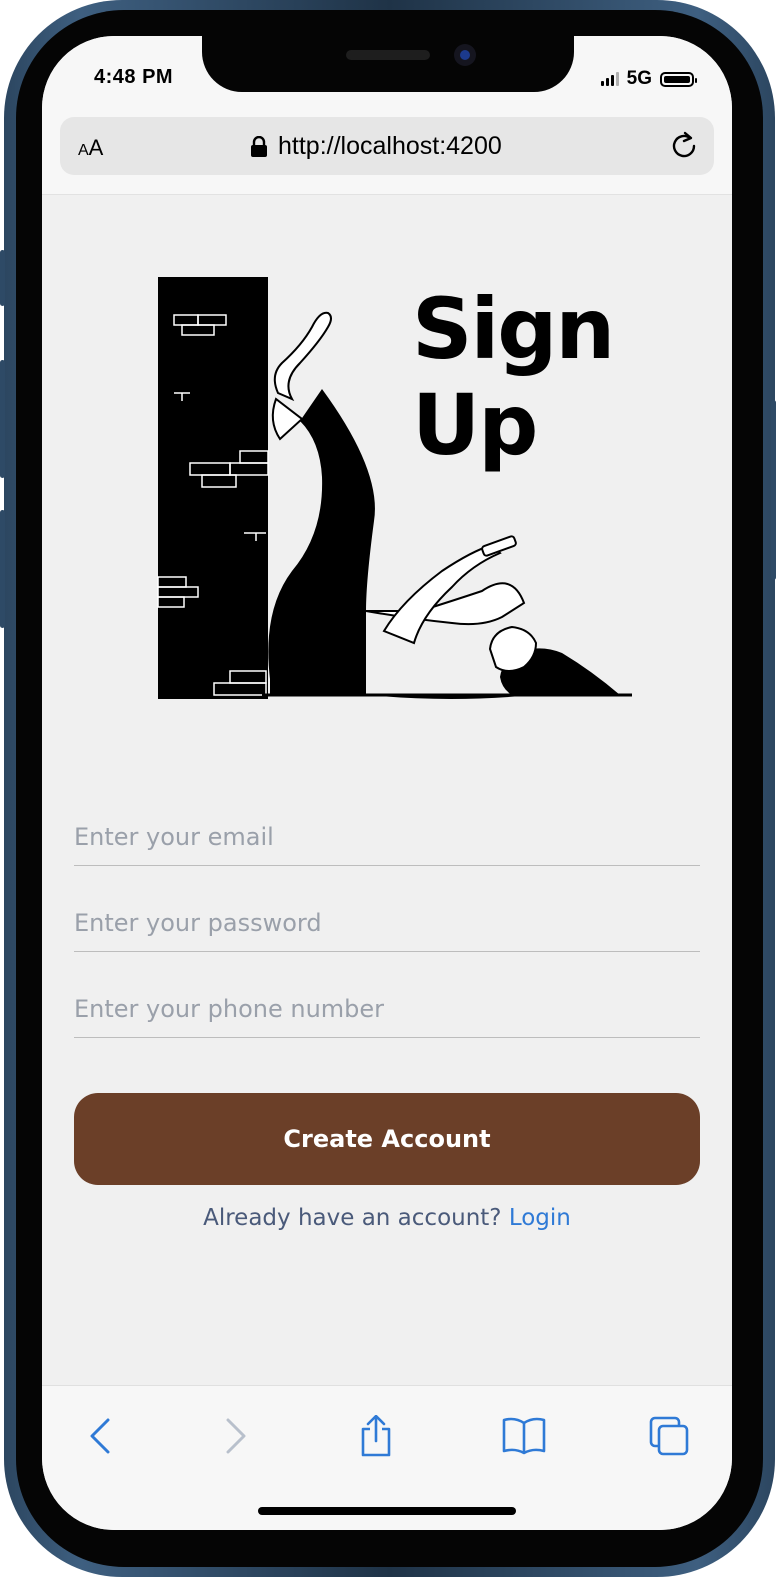 The image size is (779, 1577). Describe the element at coordinates (352, 1218) in the screenshot. I see `login-prompt-text: Already have an account?` at that location.